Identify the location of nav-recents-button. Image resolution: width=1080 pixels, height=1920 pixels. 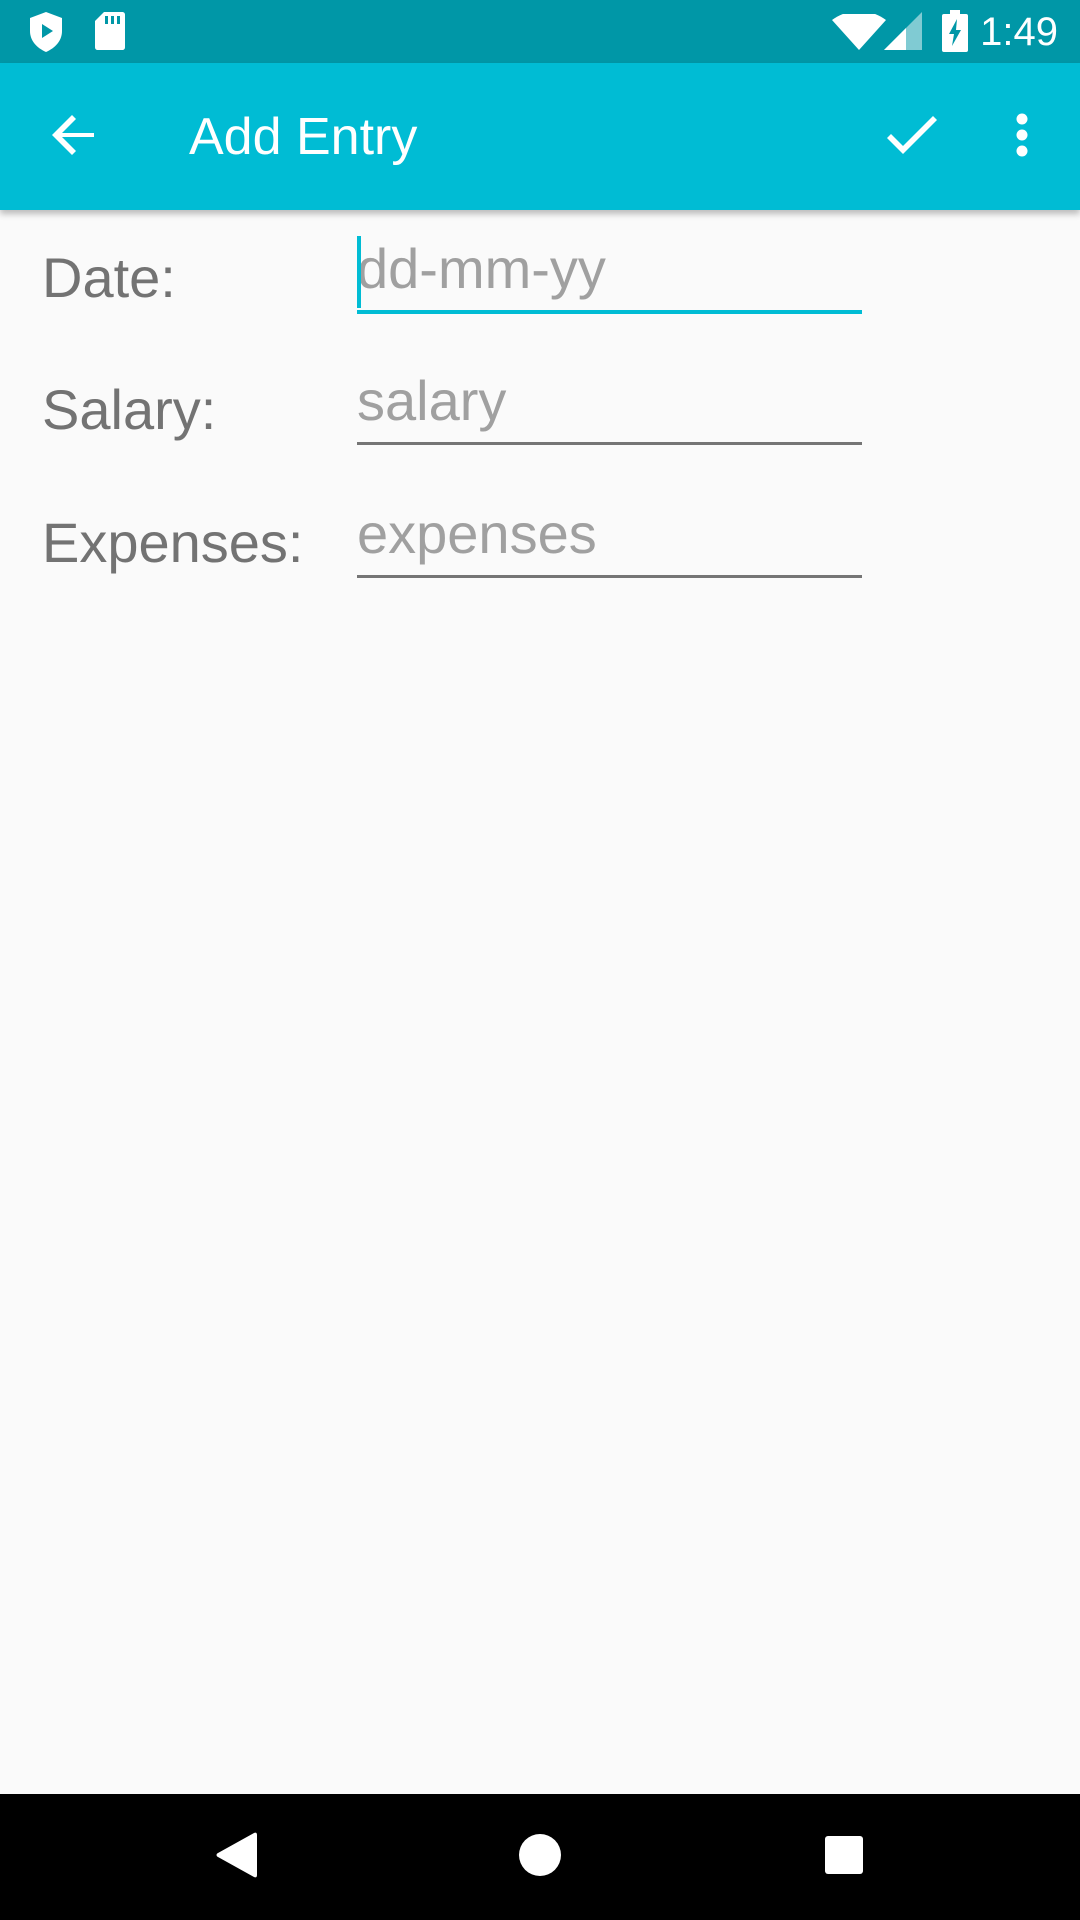
(844, 1857).